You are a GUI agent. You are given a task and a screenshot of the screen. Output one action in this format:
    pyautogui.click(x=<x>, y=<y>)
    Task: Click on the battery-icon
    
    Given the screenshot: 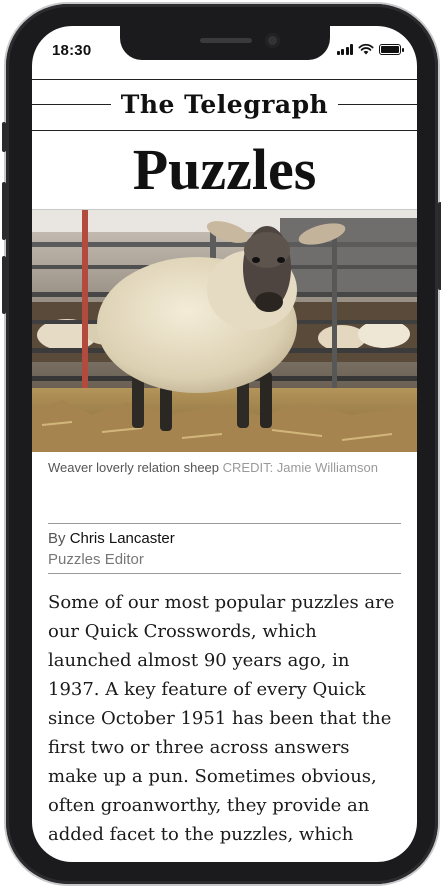 What is the action you would take?
    pyautogui.click(x=391, y=49)
    